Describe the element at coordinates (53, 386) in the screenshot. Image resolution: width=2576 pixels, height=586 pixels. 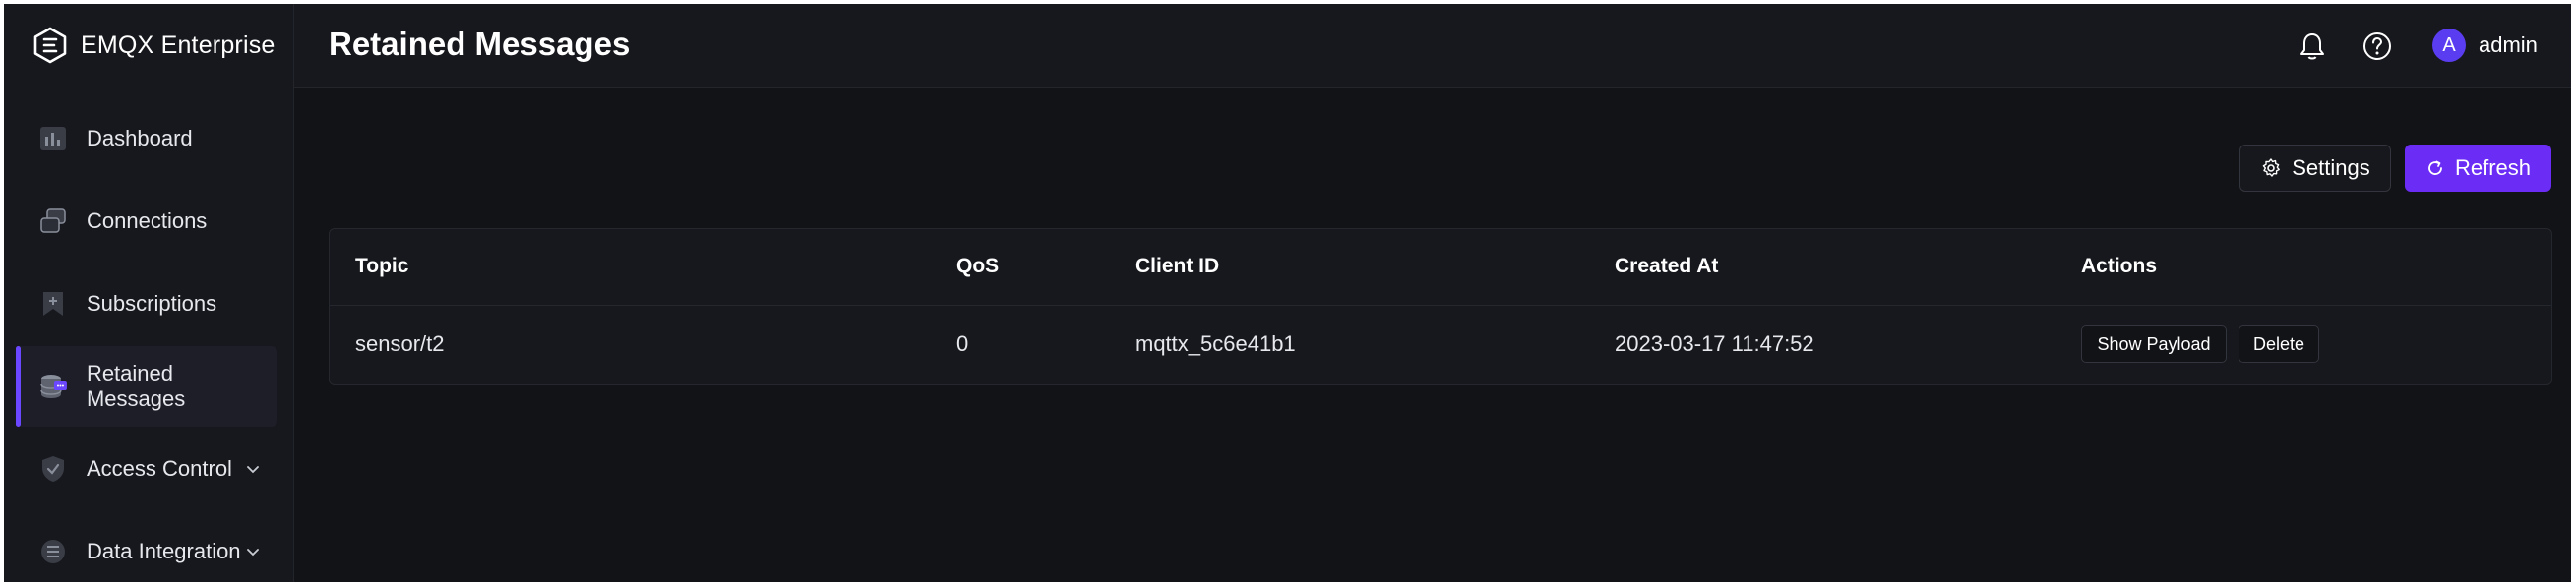
I see `retained-messages-icon` at that location.